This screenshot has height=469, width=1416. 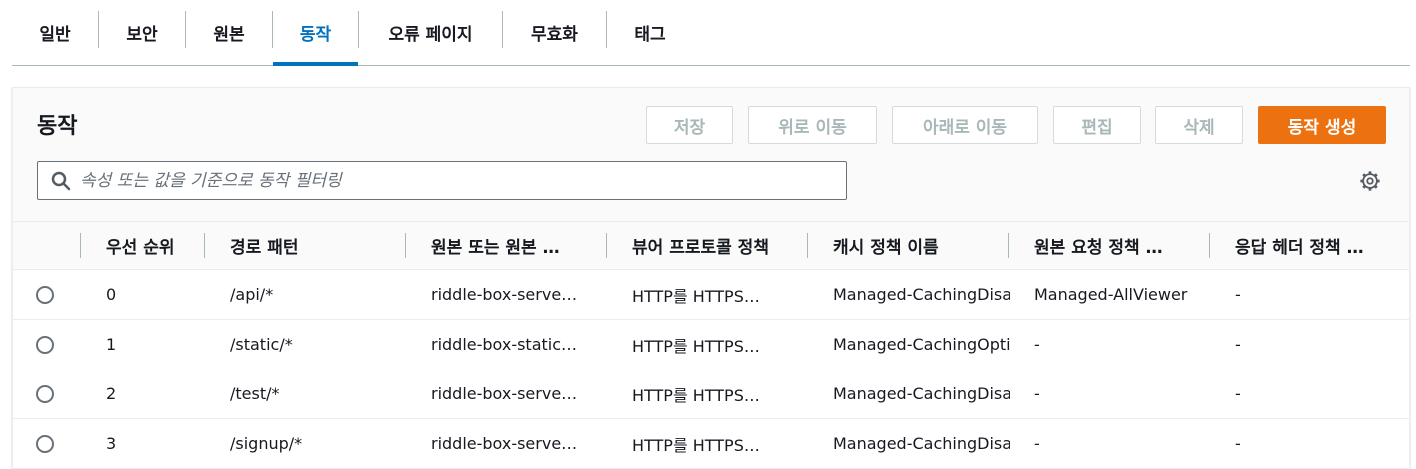 I want to click on move-up-button: 위로 이동, so click(x=812, y=125).